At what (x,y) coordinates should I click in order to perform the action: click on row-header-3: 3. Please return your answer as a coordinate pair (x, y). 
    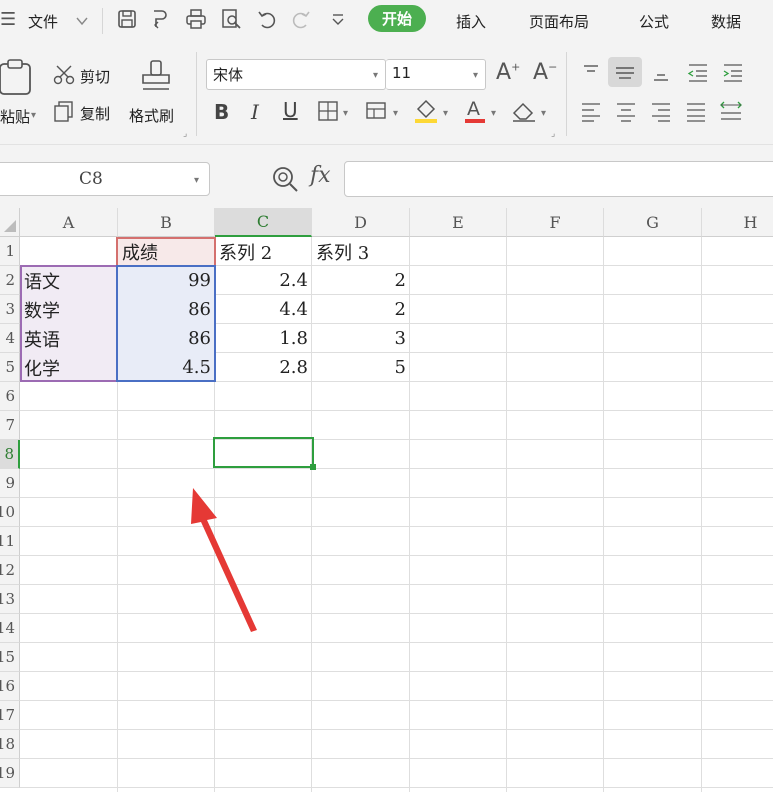
    Looking at the image, I should click on (10, 309).